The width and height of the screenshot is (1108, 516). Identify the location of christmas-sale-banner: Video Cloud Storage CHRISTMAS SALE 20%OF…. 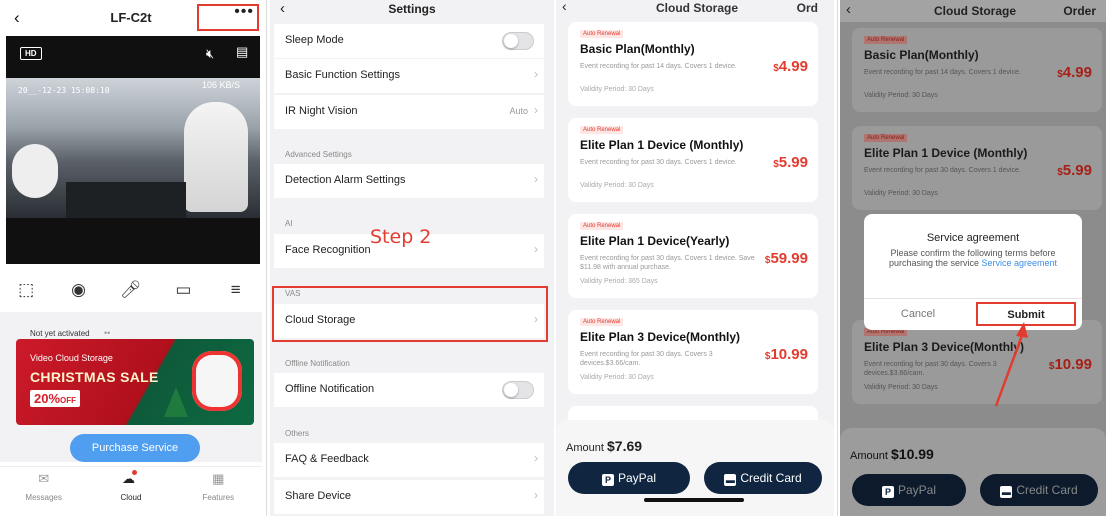
(135, 382).